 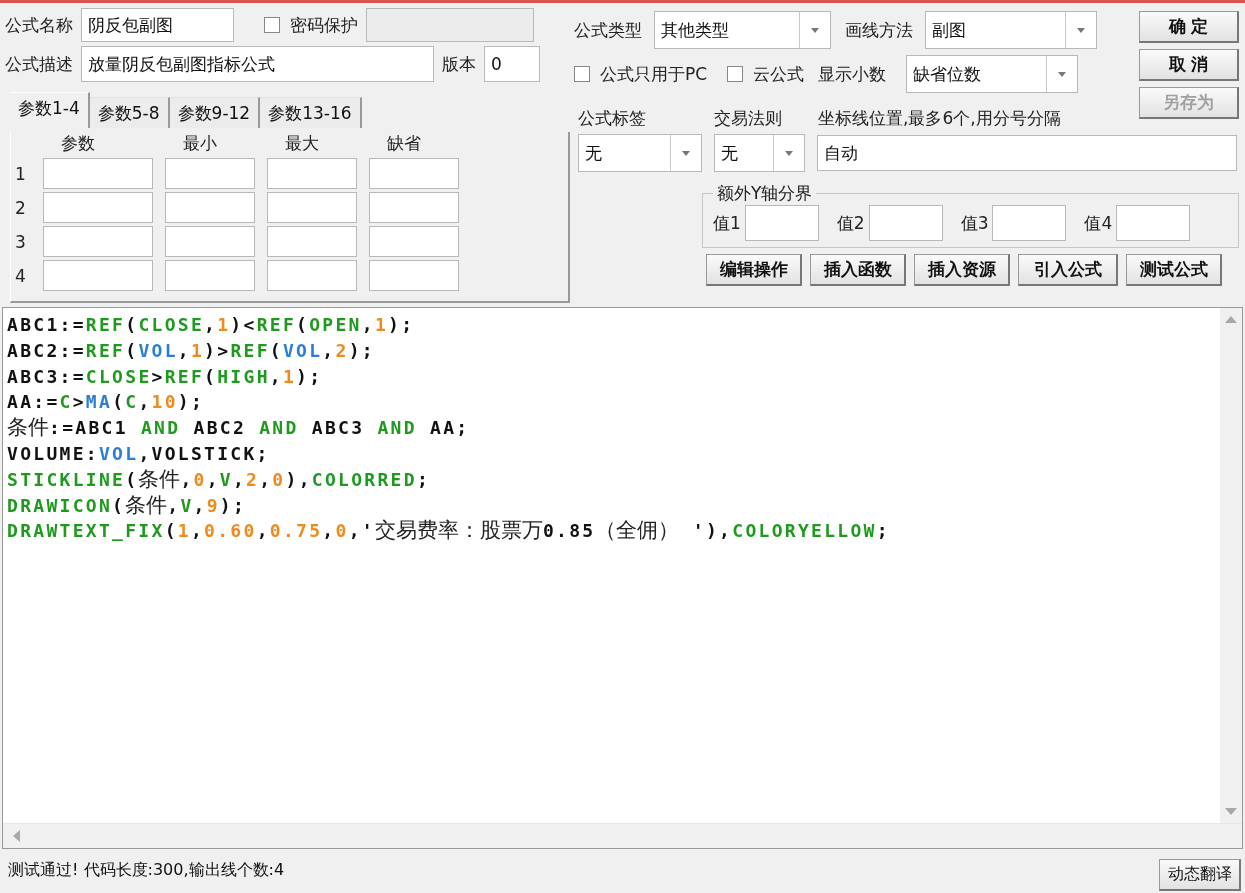 What do you see at coordinates (974, 223) in the screenshot?
I see `field-label: 值3` at bounding box center [974, 223].